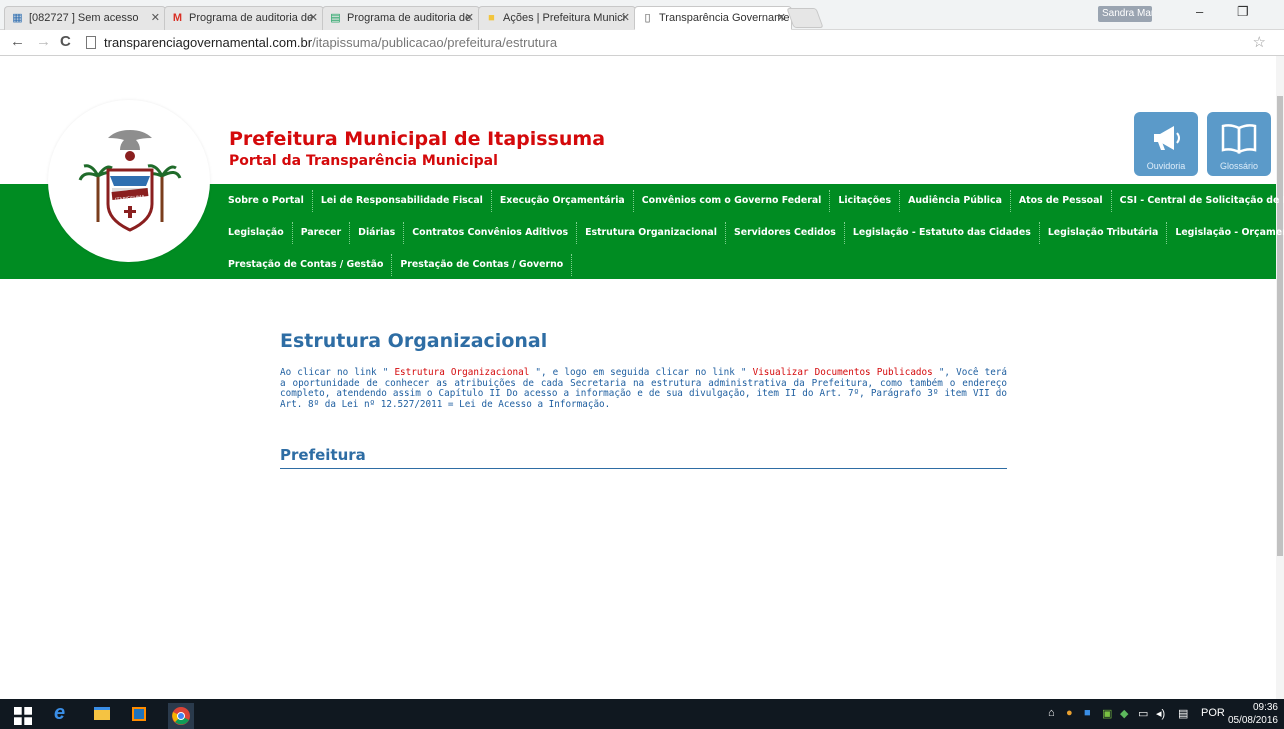 This screenshot has height=729, width=1284. What do you see at coordinates (337, 372) in the screenshot?
I see `intro-text: Ao clicar no link "` at bounding box center [337, 372].